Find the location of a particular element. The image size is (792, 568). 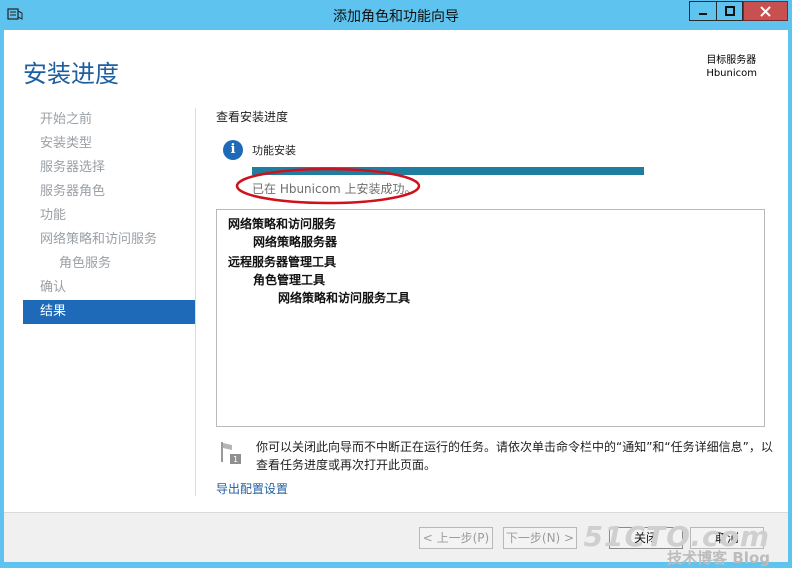

close-icon is located at coordinates (765, 11).